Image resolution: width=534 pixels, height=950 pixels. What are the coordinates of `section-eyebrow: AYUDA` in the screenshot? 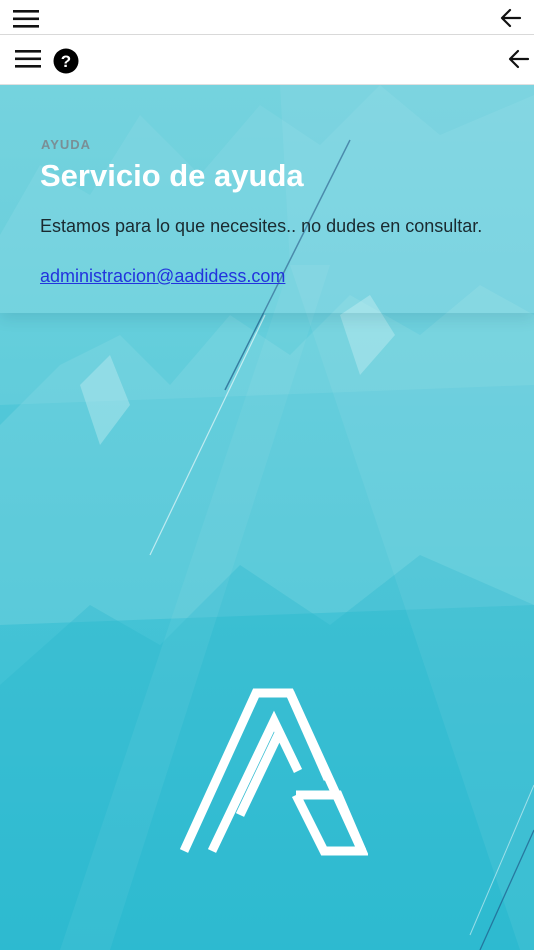 It's located at (66, 144).